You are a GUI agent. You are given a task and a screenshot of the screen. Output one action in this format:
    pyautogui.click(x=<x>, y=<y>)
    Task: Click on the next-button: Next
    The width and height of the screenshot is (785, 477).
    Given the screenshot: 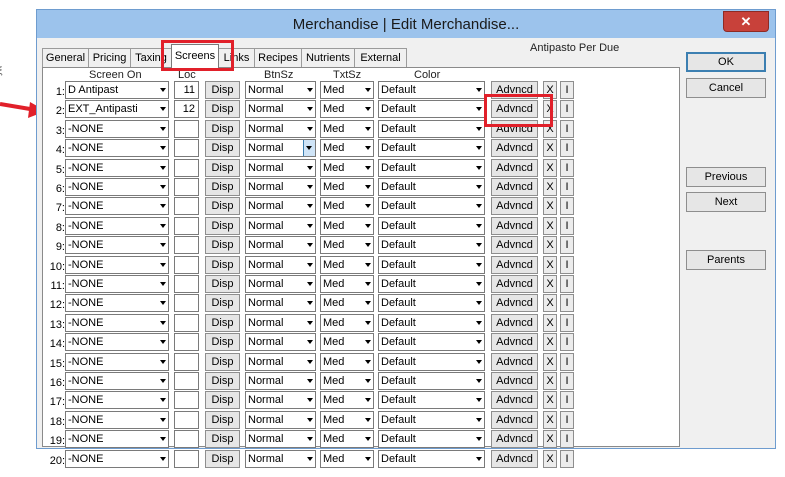 What is the action you would take?
    pyautogui.click(x=726, y=202)
    